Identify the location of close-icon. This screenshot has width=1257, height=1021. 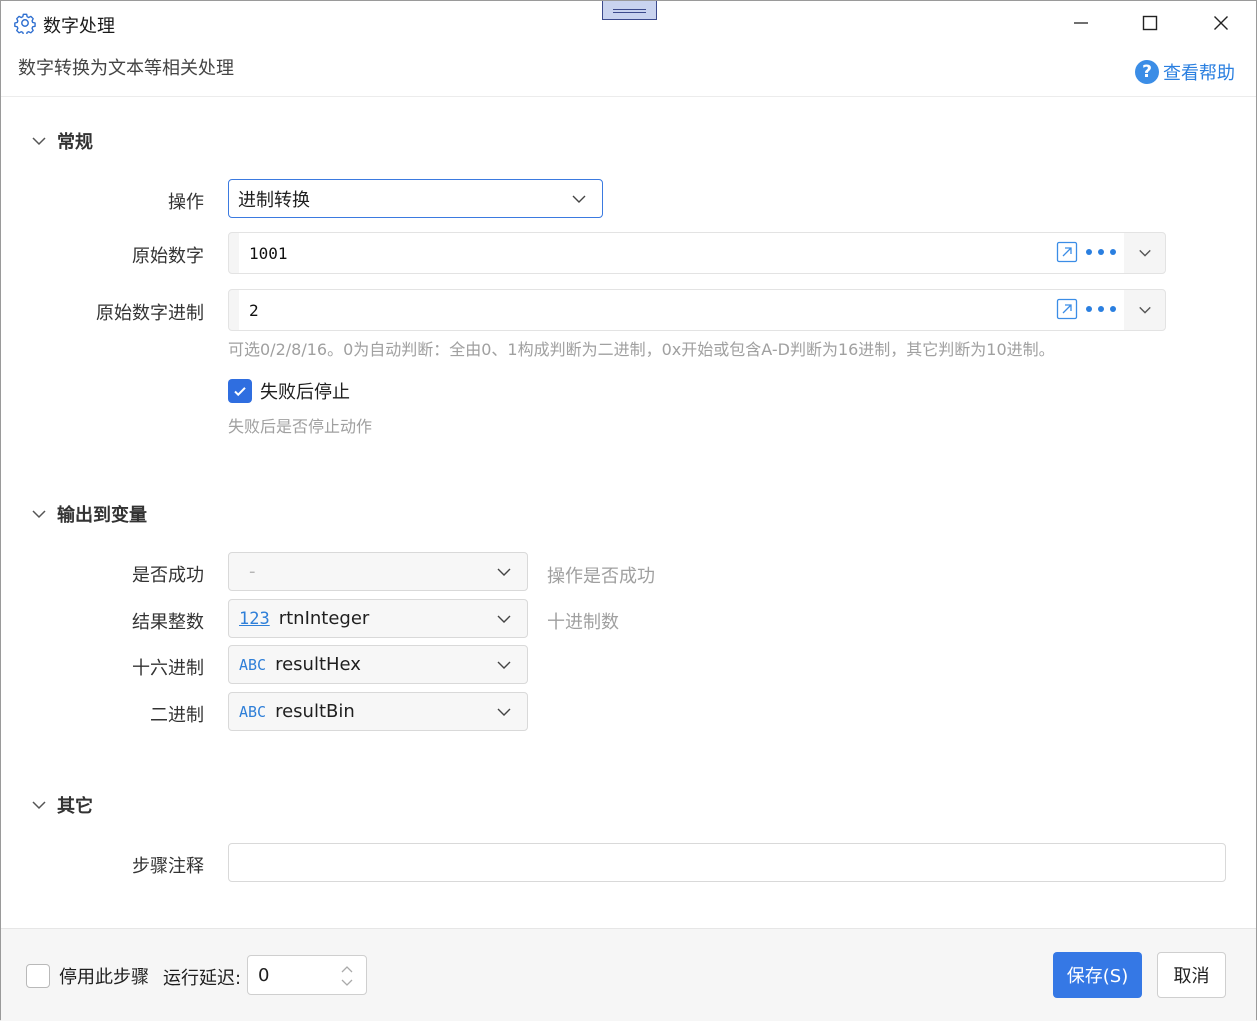
(1221, 23).